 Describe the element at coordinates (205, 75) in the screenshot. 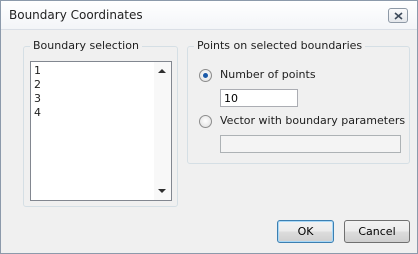

I see `number-of-points-radio` at that location.